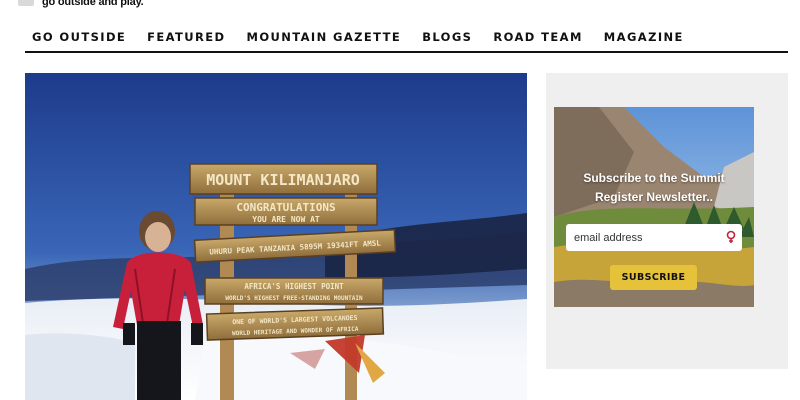  Describe the element at coordinates (186, 37) in the screenshot. I see `nav-item-featured: FEATURED` at that location.